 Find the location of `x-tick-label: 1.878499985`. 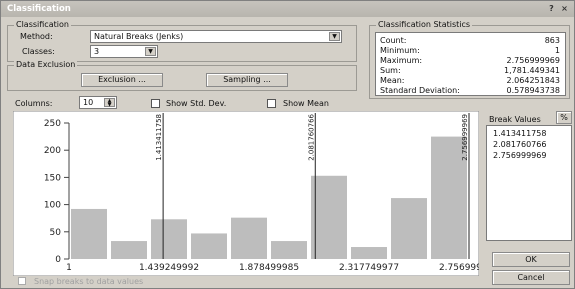

x-tick-label: 1.878499985 is located at coordinates (269, 268).